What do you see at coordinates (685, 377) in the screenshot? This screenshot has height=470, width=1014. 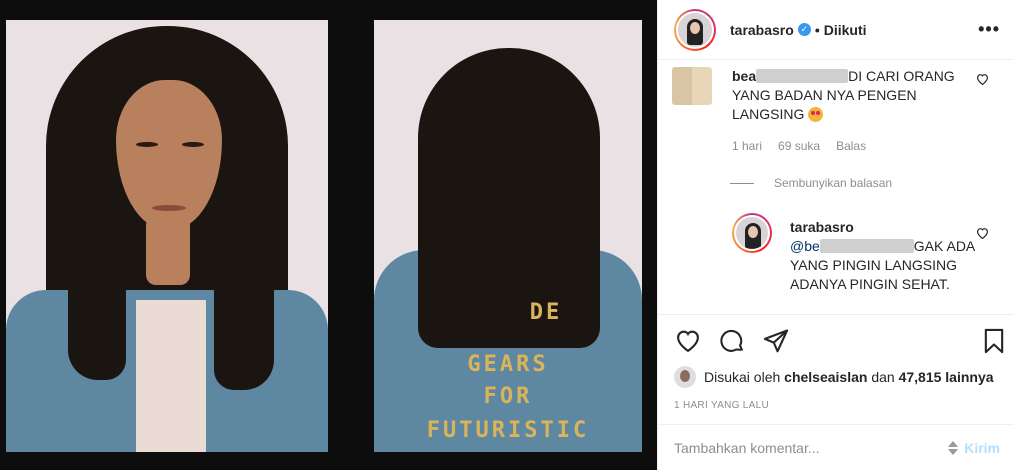 I see `liker-avatar` at bounding box center [685, 377].